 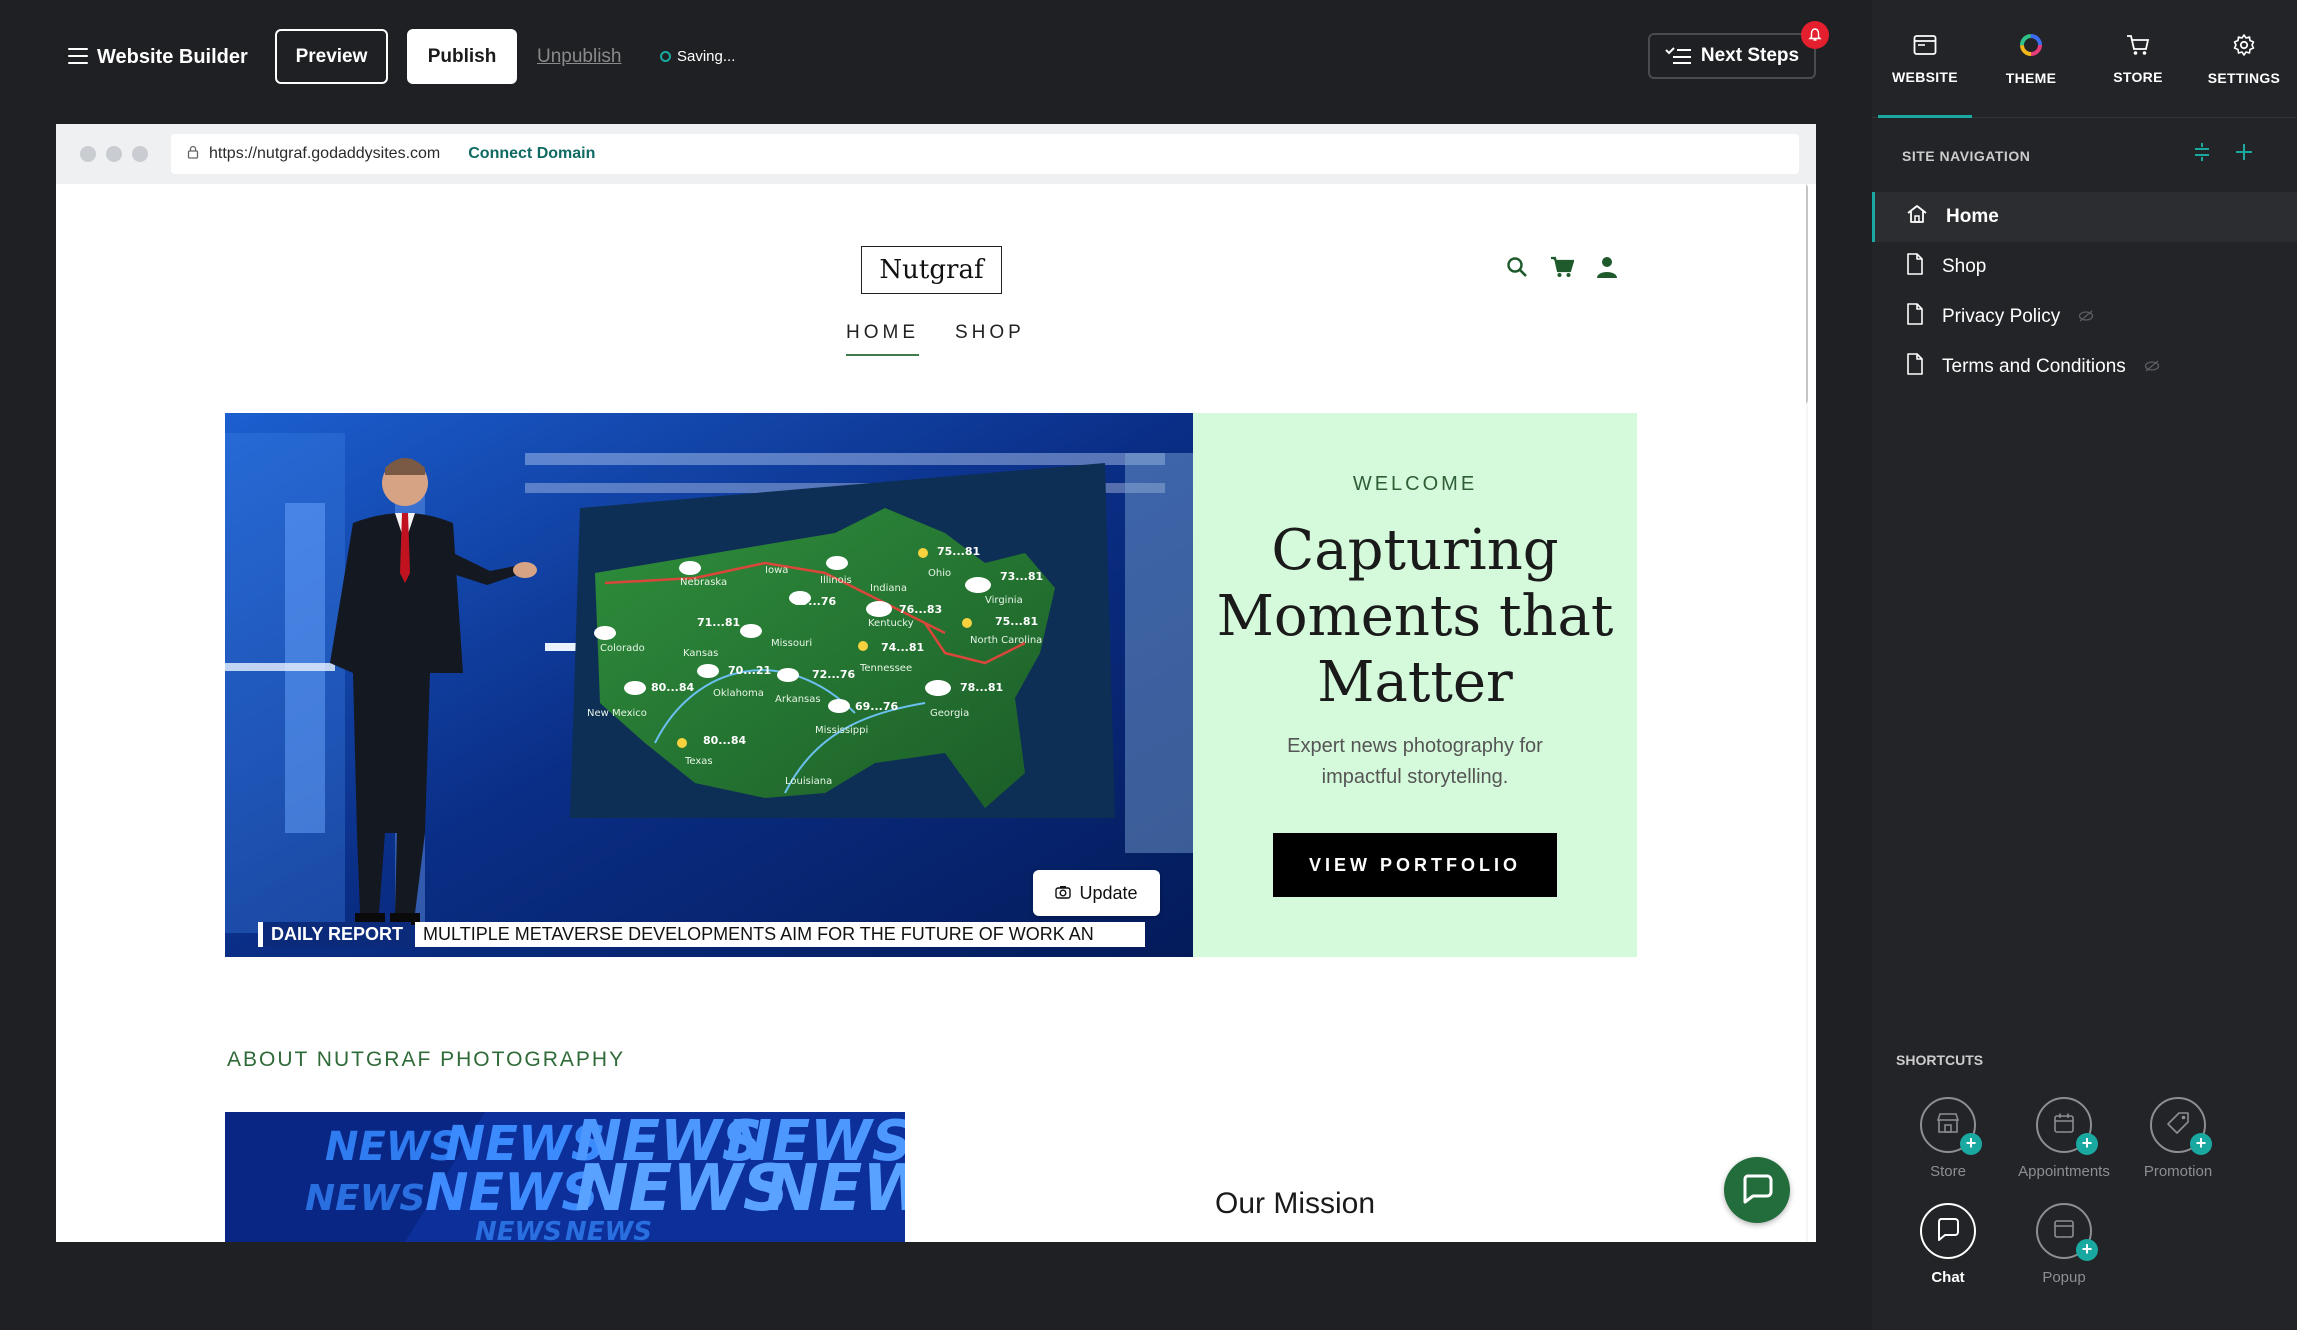 I want to click on page-item-label: Home, so click(x=1972, y=216).